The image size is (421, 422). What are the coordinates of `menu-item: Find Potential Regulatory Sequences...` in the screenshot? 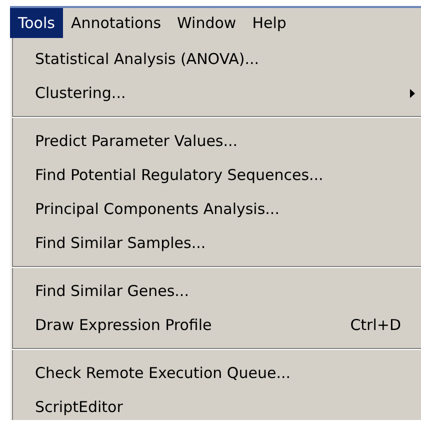 It's located at (216, 175).